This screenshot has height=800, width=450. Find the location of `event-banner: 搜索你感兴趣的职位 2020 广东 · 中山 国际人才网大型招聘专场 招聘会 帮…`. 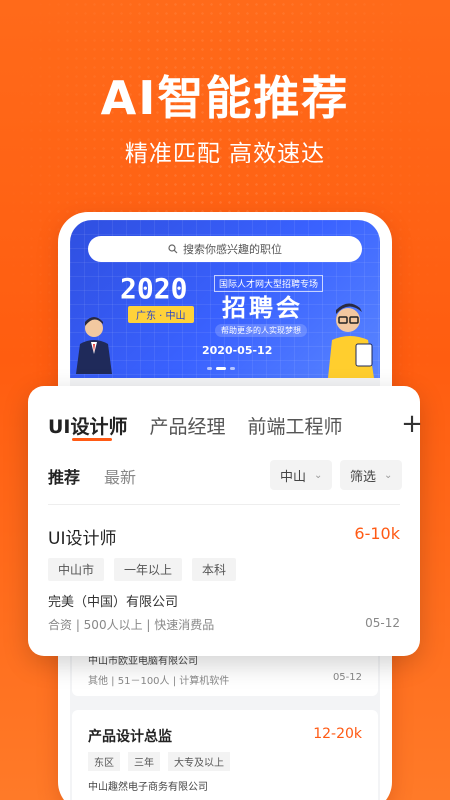

event-banner: 搜索你感兴趣的职位 2020 广东 · 中山 国际人才网大型招聘专场 招聘会 帮… is located at coordinates (225, 299).